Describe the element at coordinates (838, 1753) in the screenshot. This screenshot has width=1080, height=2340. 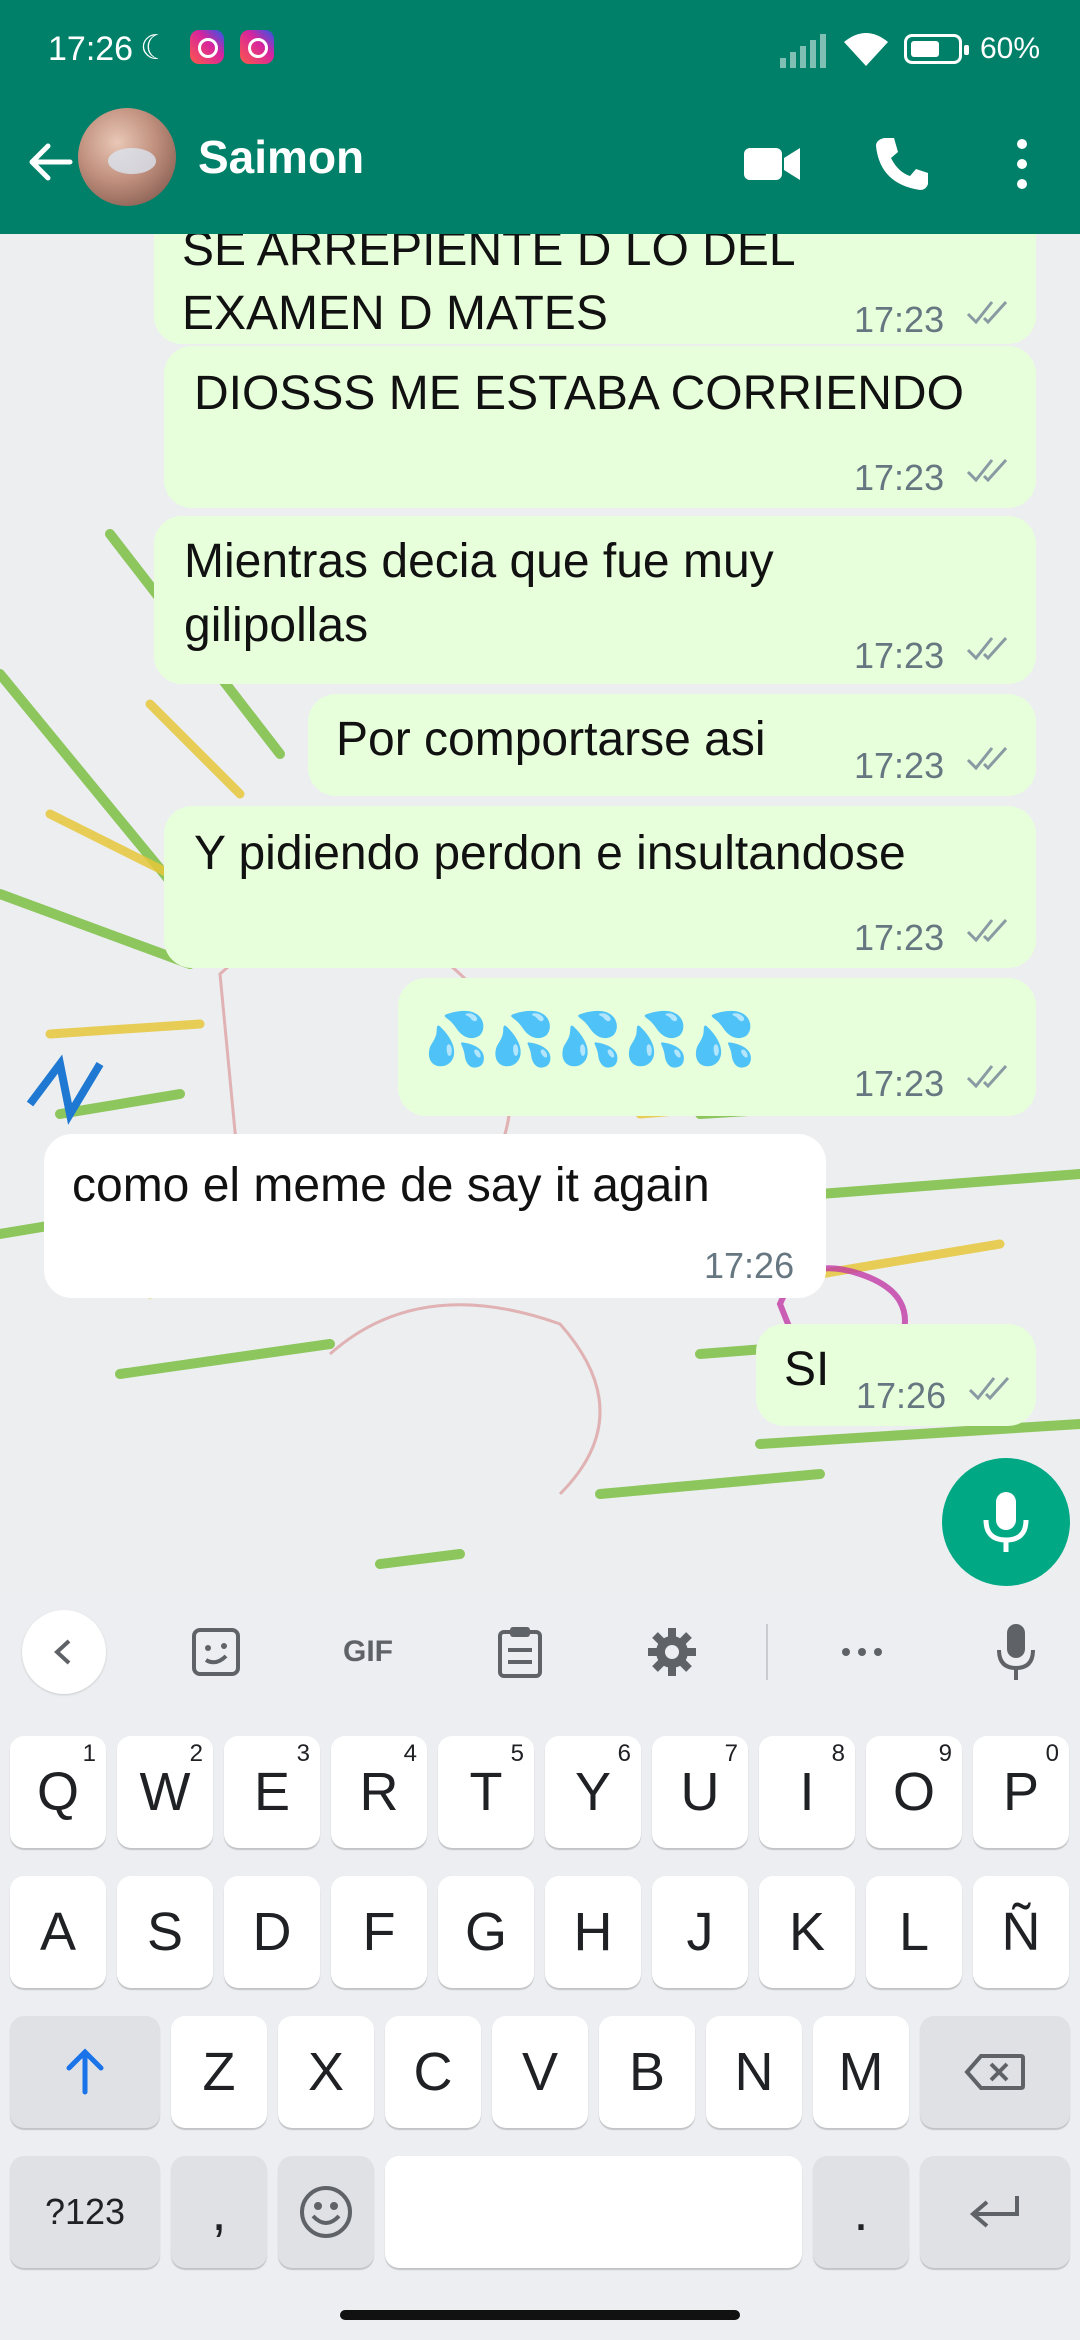
I see `key-hint: 8` at that location.